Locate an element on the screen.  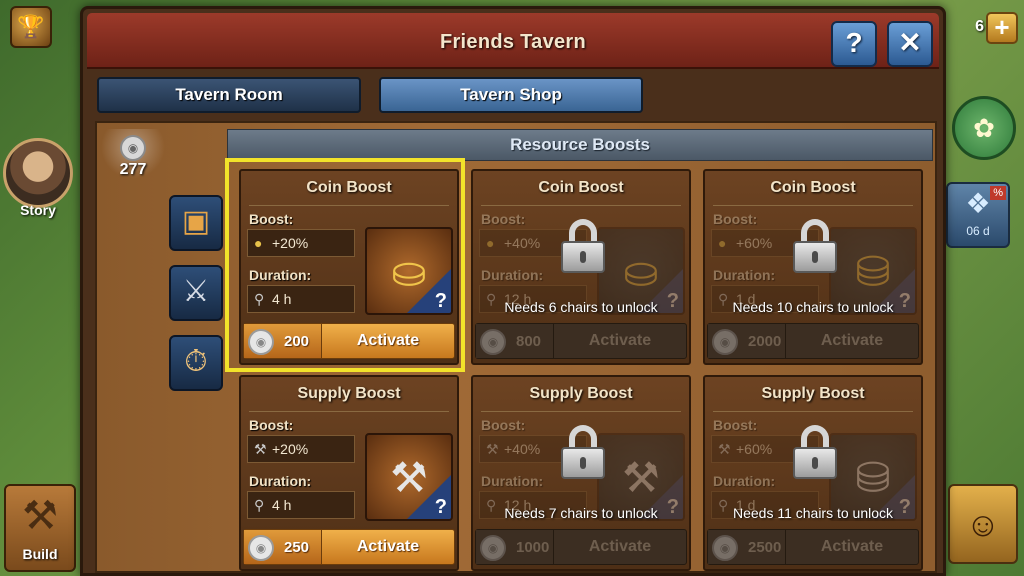
cost-value: 250 is located at coordinates (297, 547).